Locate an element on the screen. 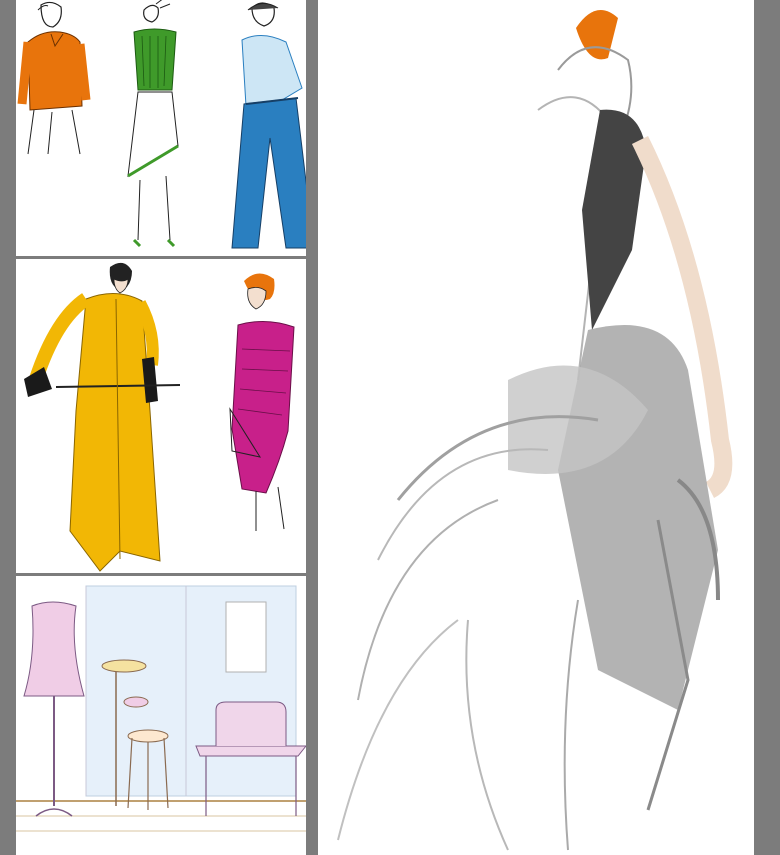 This screenshot has width=780, height=855. magenta-dress-figure is located at coordinates (262, 402).